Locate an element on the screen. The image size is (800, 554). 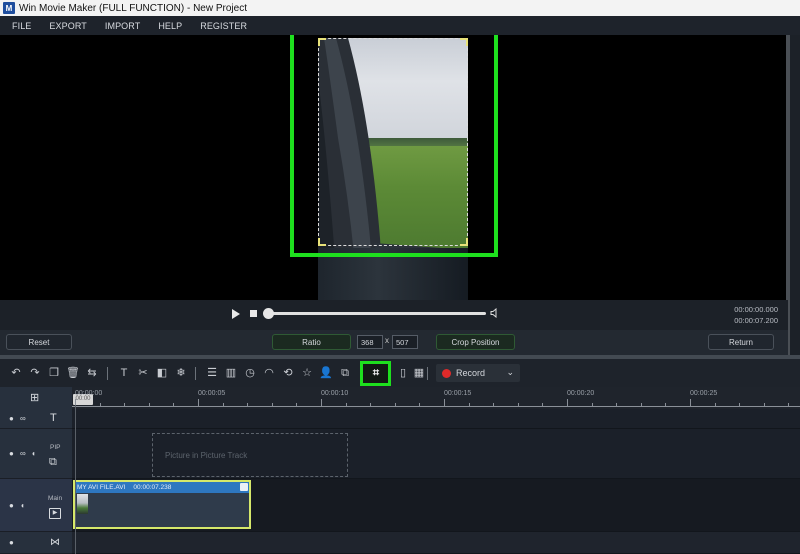
pip-track-header: ● ∞ ◖ PIP ⧉ is located at coordinates (36, 454).